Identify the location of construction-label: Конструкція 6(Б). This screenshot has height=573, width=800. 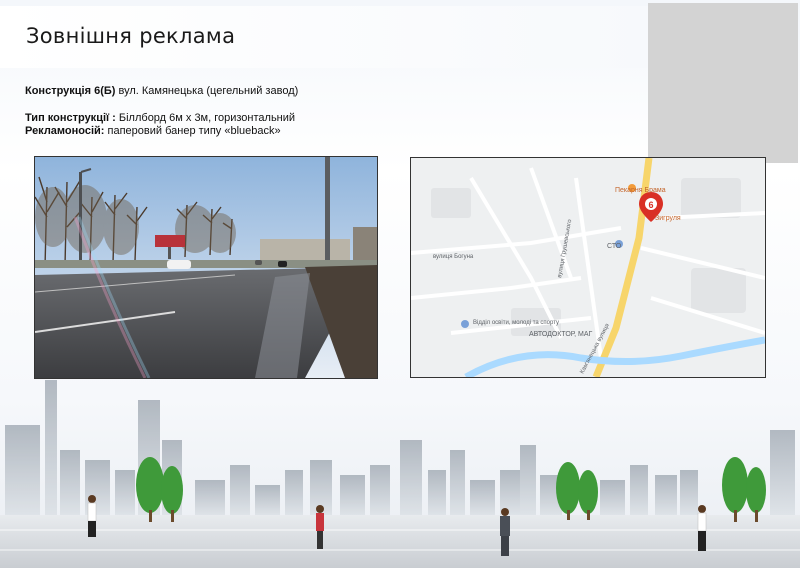
(70, 91).